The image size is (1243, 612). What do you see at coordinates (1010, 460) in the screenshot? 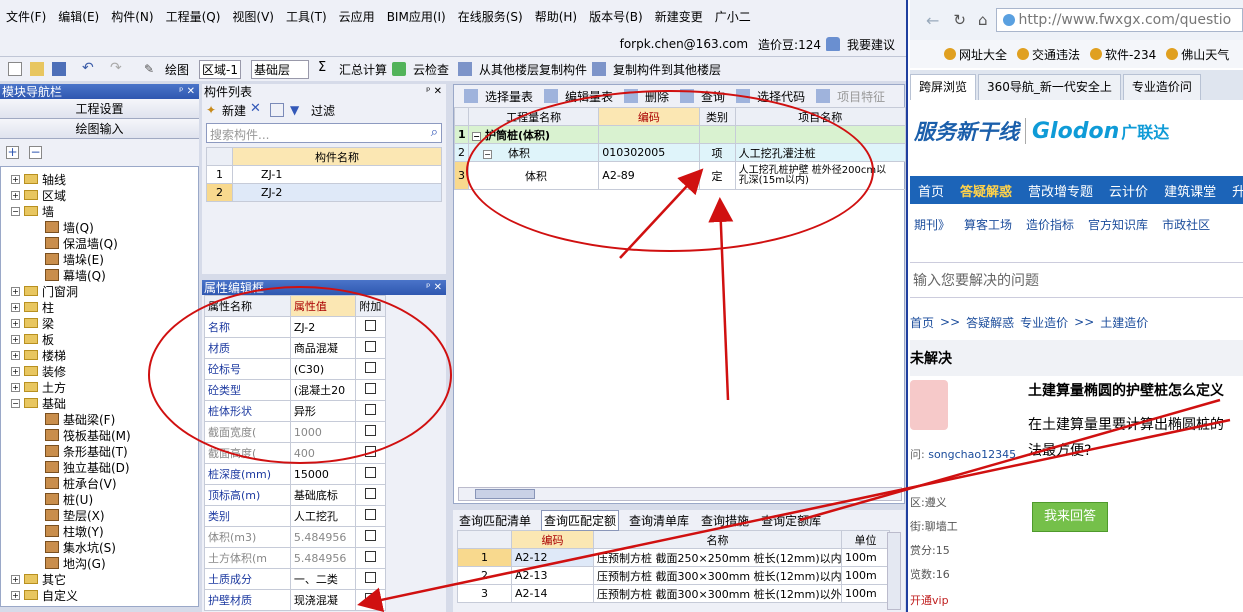
I see `arrow-line` at bounding box center [1010, 460].